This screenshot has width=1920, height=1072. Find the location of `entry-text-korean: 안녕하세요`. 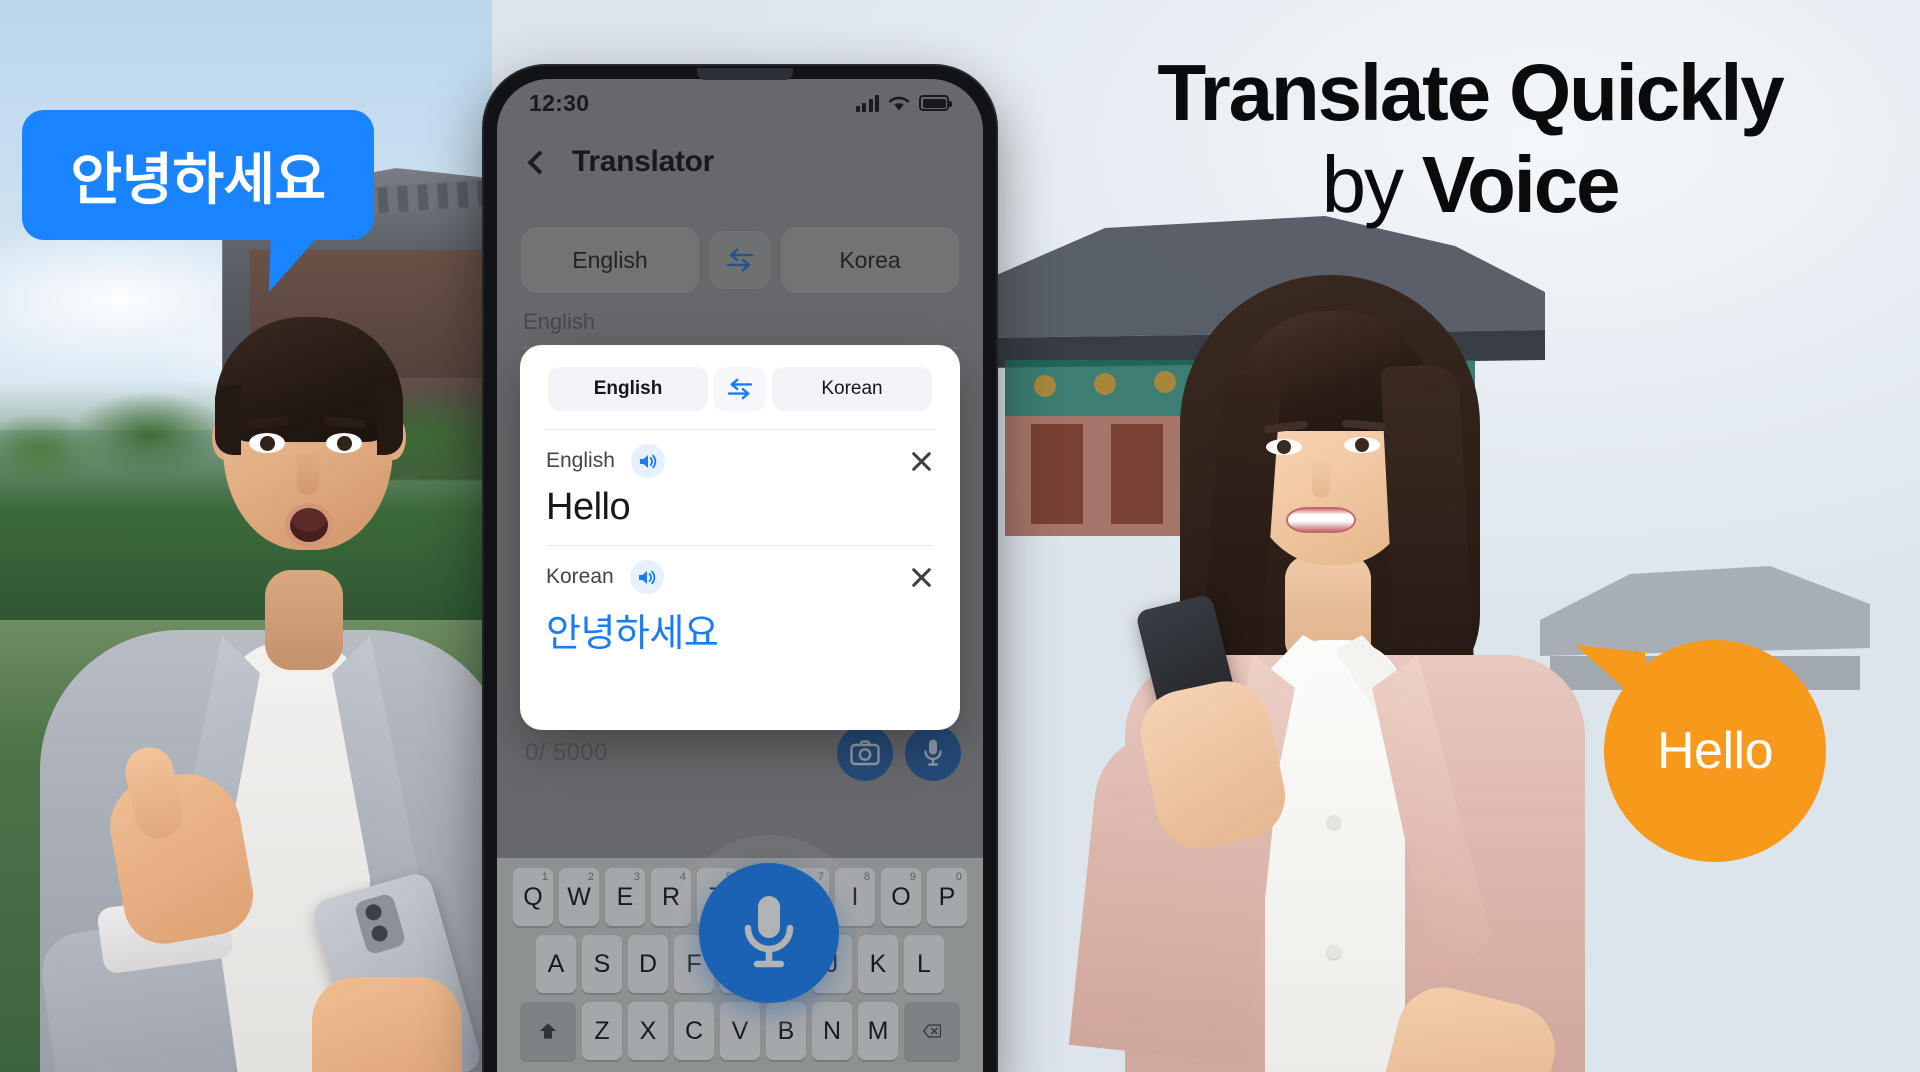

entry-text-korean: 안녕하세요 is located at coordinates (632, 634).